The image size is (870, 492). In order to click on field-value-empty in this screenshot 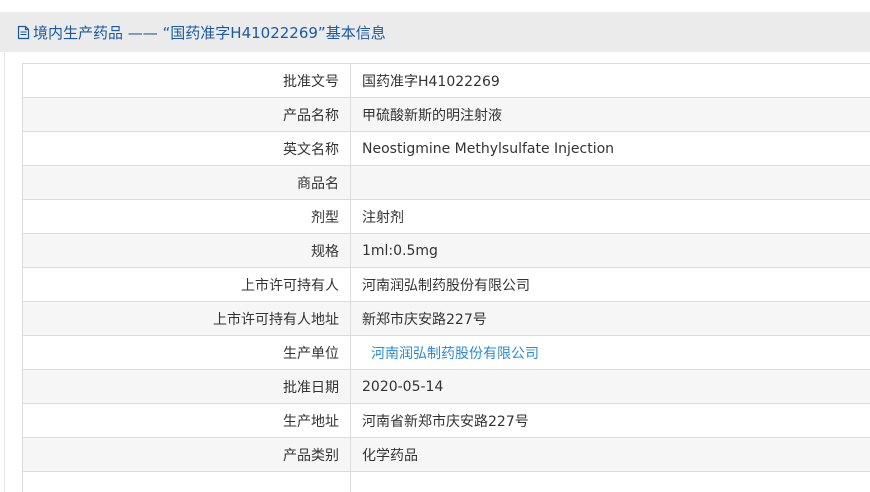, I will do `click(610, 481)`.